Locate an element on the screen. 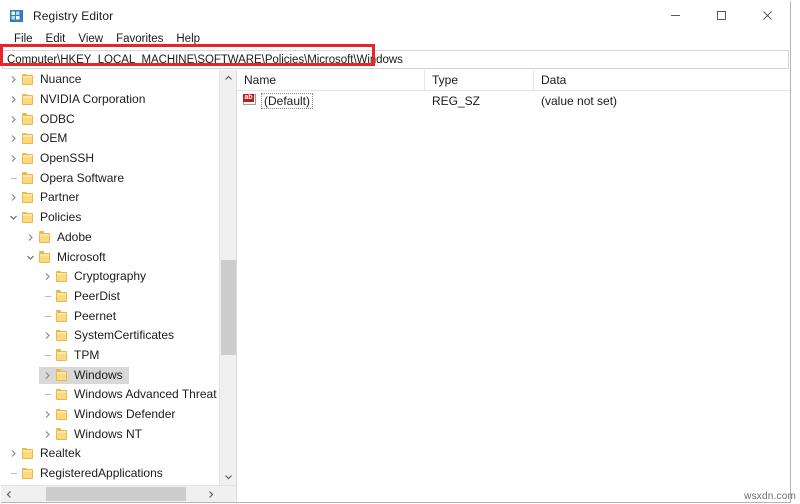 This screenshot has height=504, width=800. tree-node-openssh: OpenSSH is located at coordinates (118, 159).